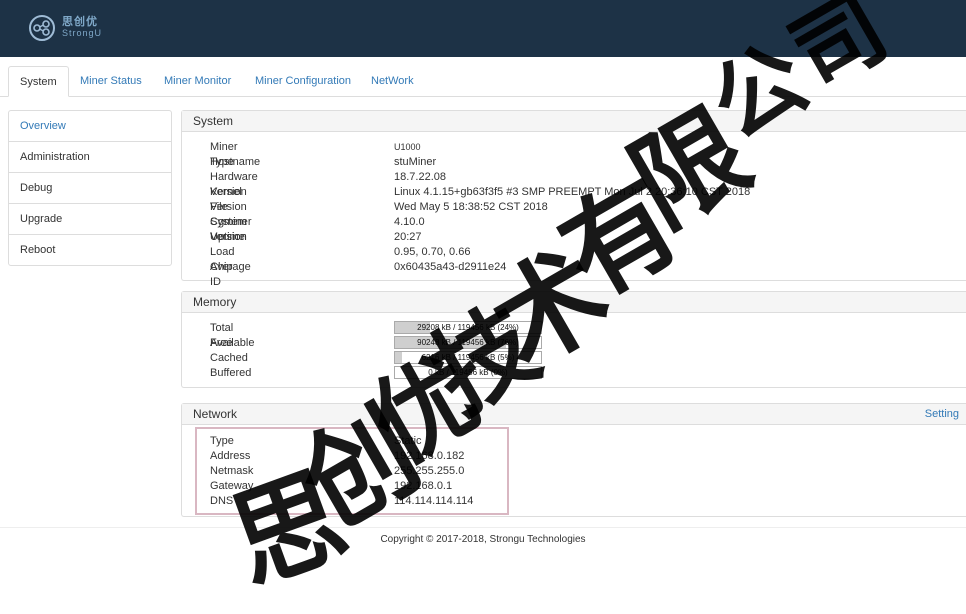 This screenshot has width=966, height=614. Describe the element at coordinates (38, 81) in the screenshot. I see `tab-system: System` at that location.